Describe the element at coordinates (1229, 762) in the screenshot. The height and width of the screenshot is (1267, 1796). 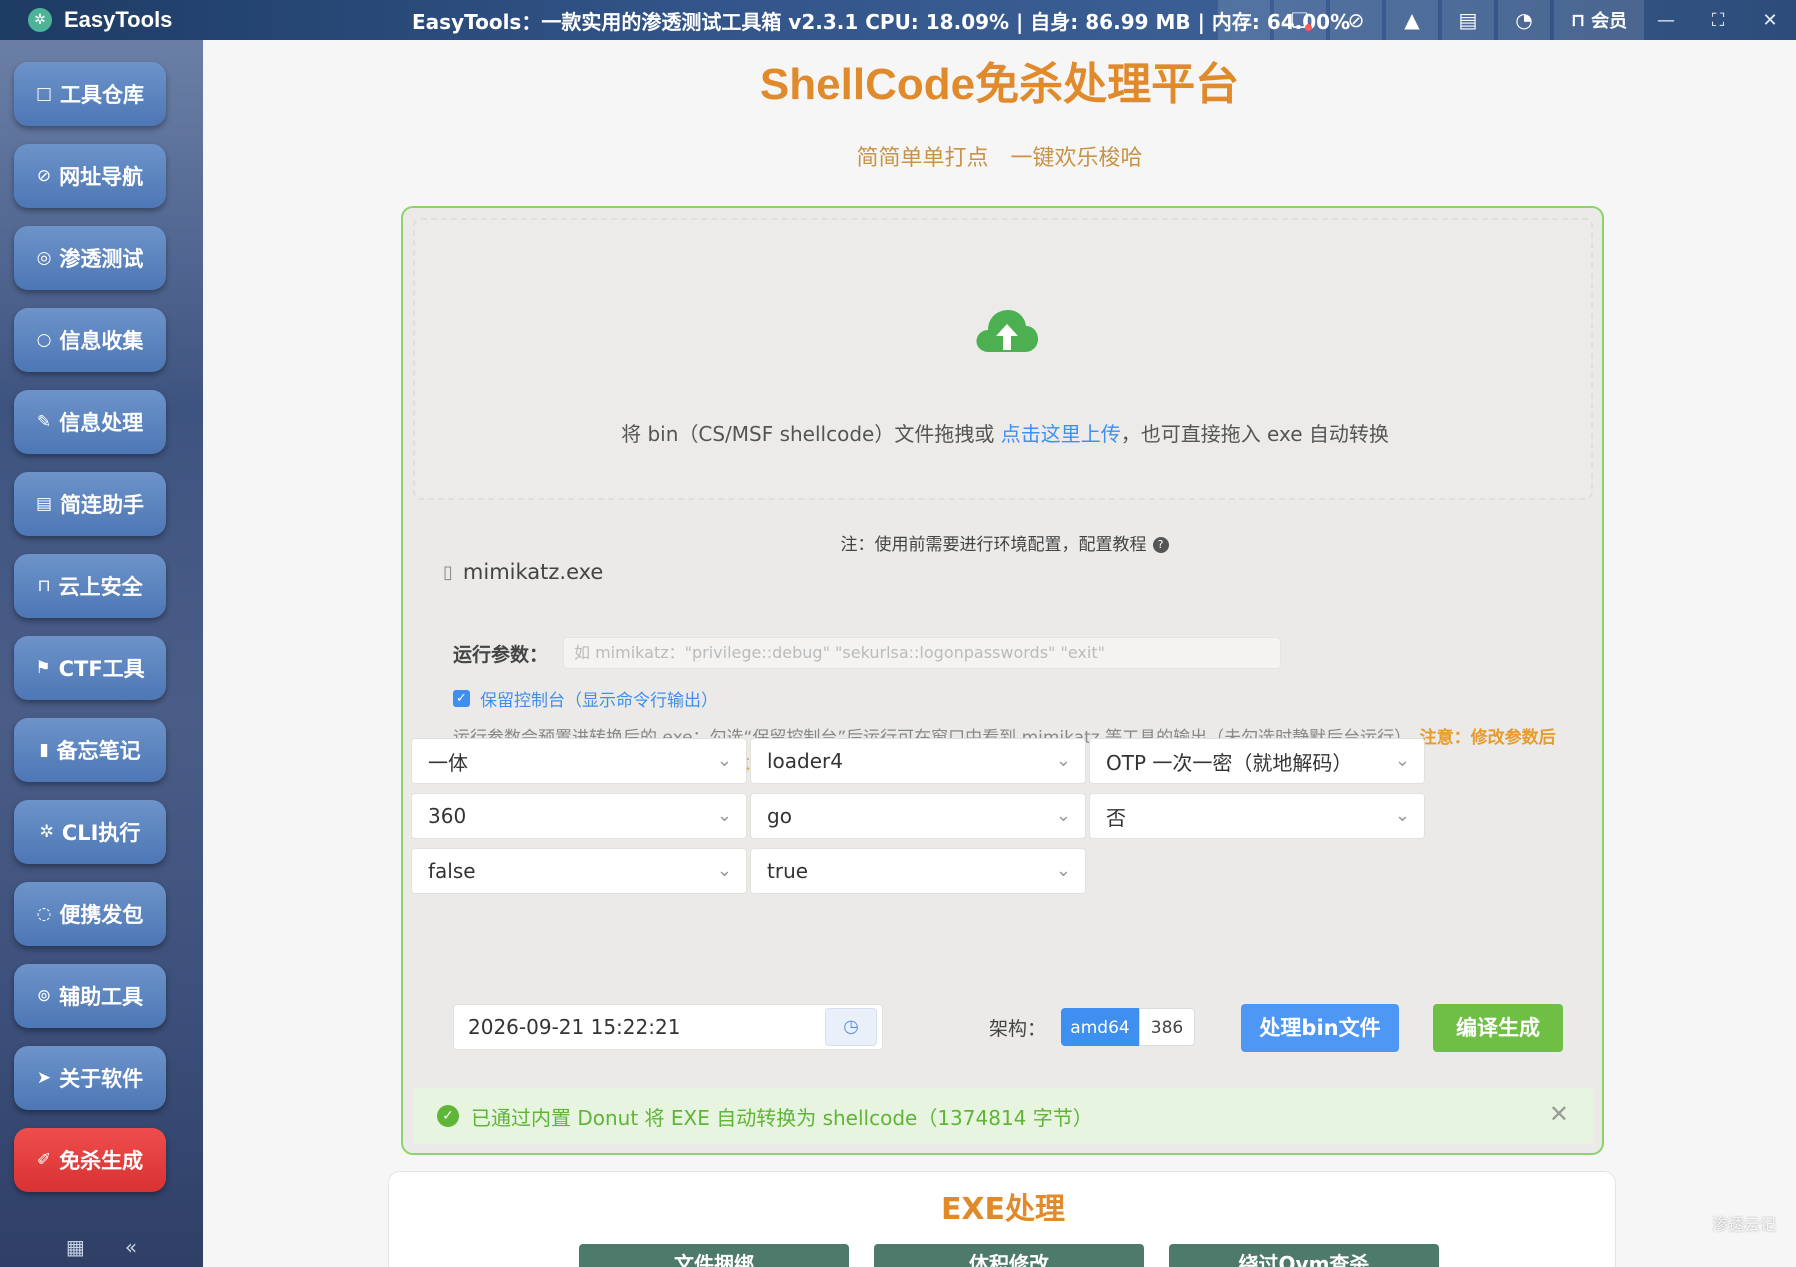
I see `select-value: OTP 一次一密（就地解码）` at that location.